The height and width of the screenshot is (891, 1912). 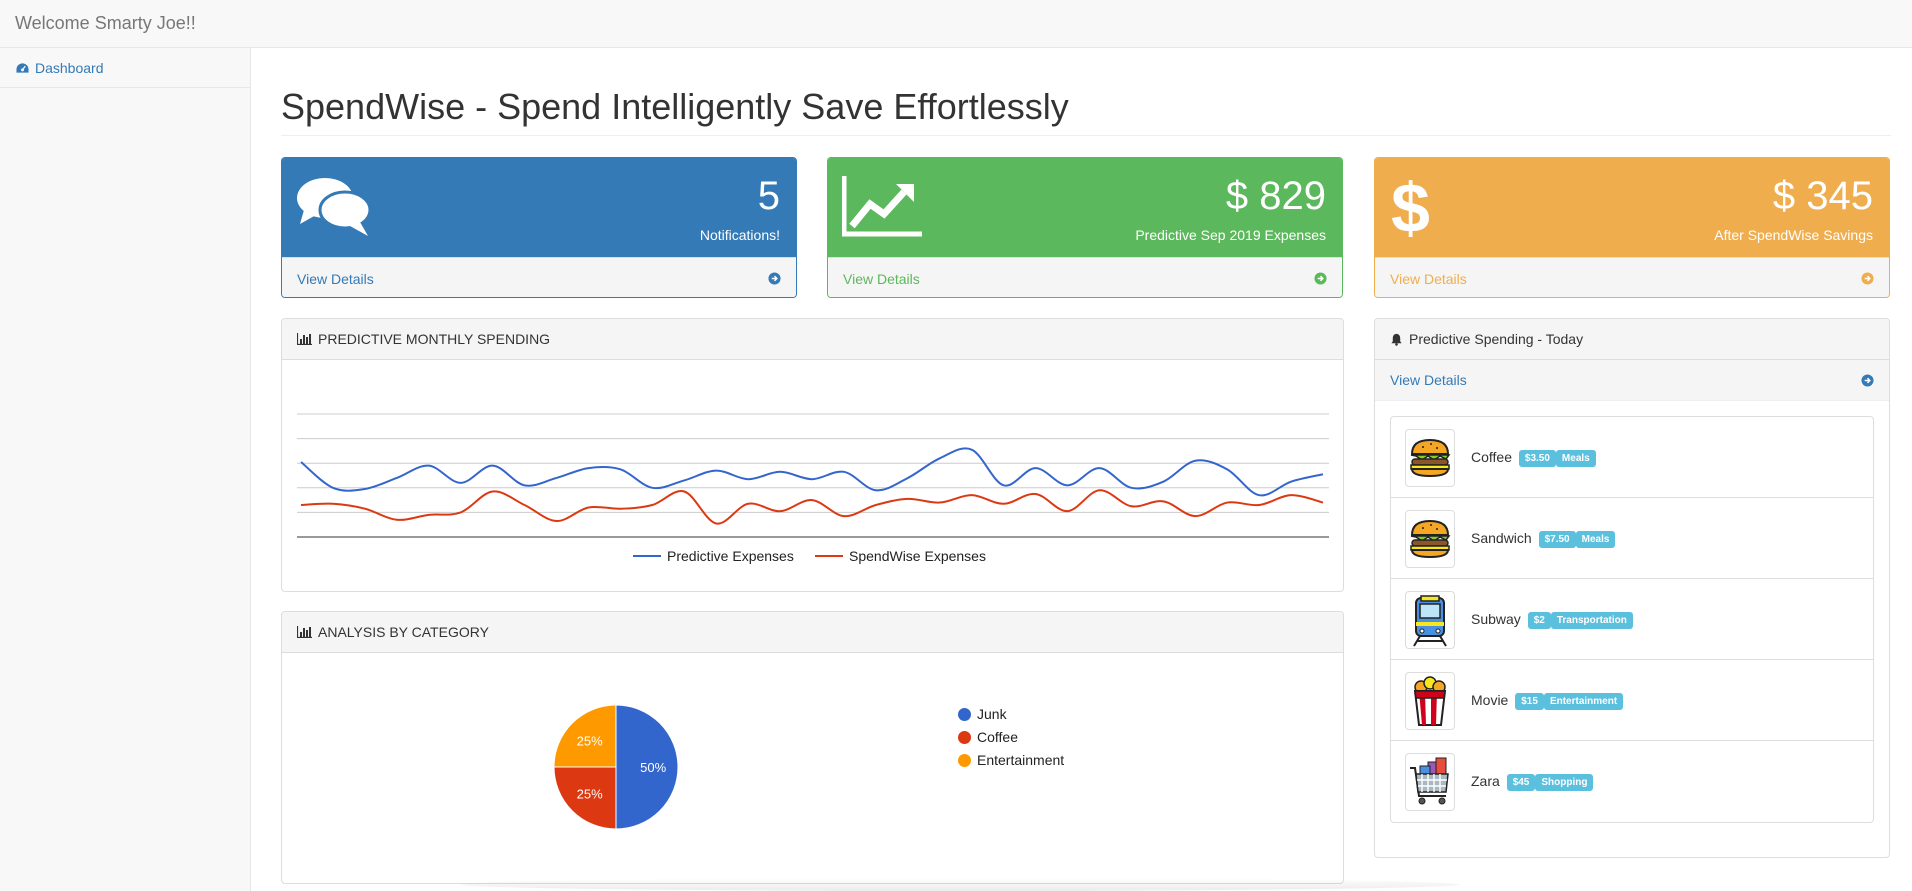 What do you see at coordinates (997, 737) in the screenshot?
I see `legend-label: Coffee` at bounding box center [997, 737].